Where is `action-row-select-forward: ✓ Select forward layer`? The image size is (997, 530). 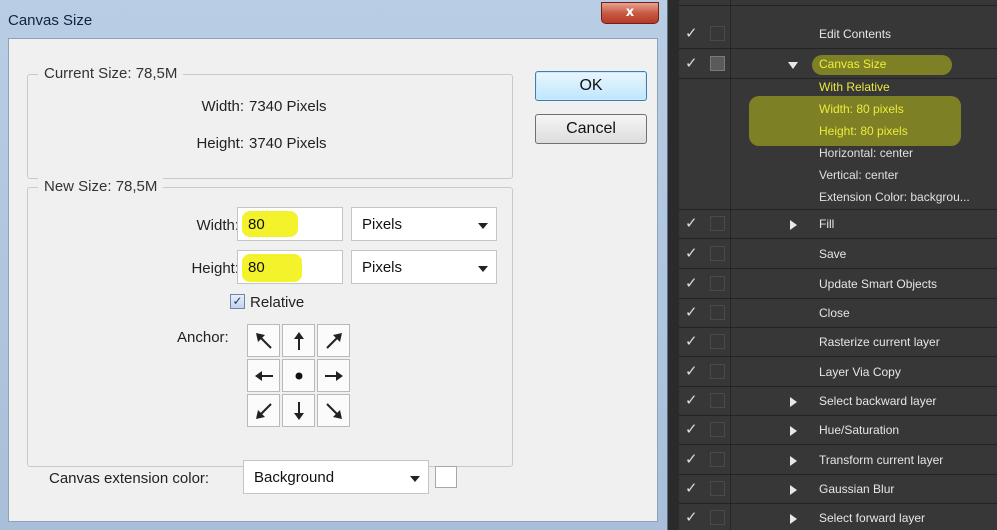
action-row-select-forward: ✓ Select forward layer is located at coordinates (838, 517).